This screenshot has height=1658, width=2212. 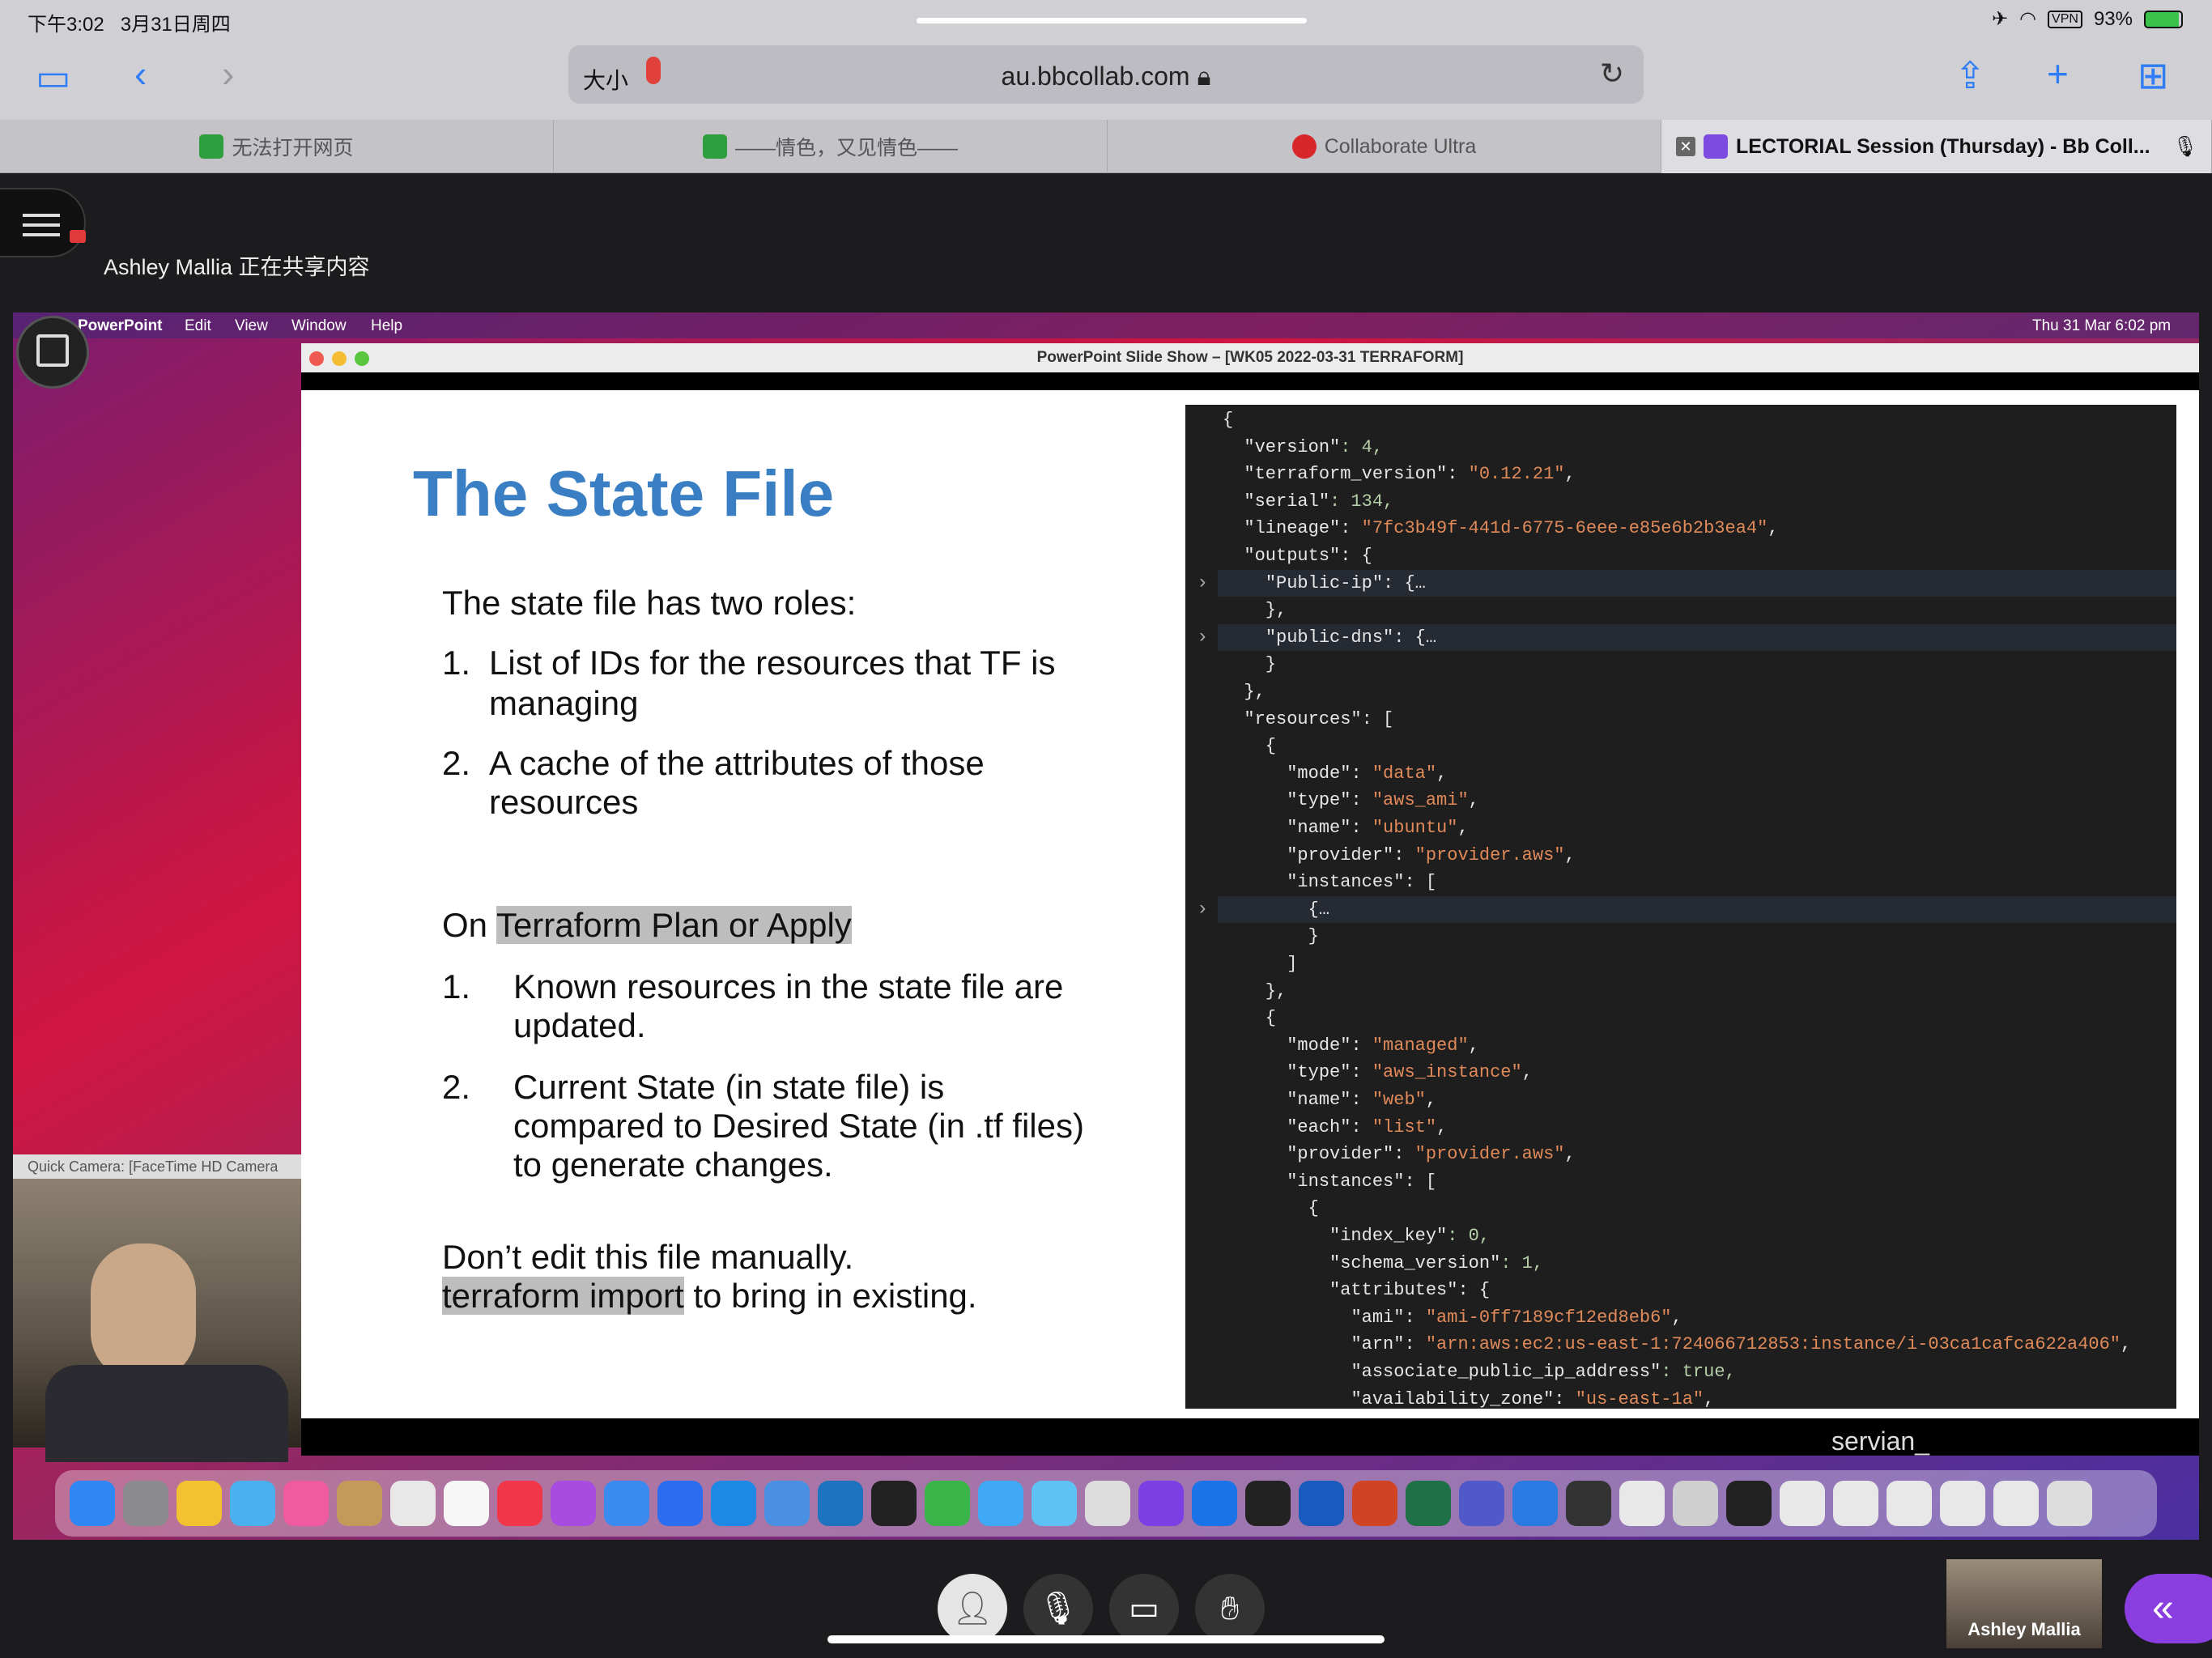 What do you see at coordinates (1230, 1608) in the screenshot?
I see `raise-hand-button: ✋︎` at bounding box center [1230, 1608].